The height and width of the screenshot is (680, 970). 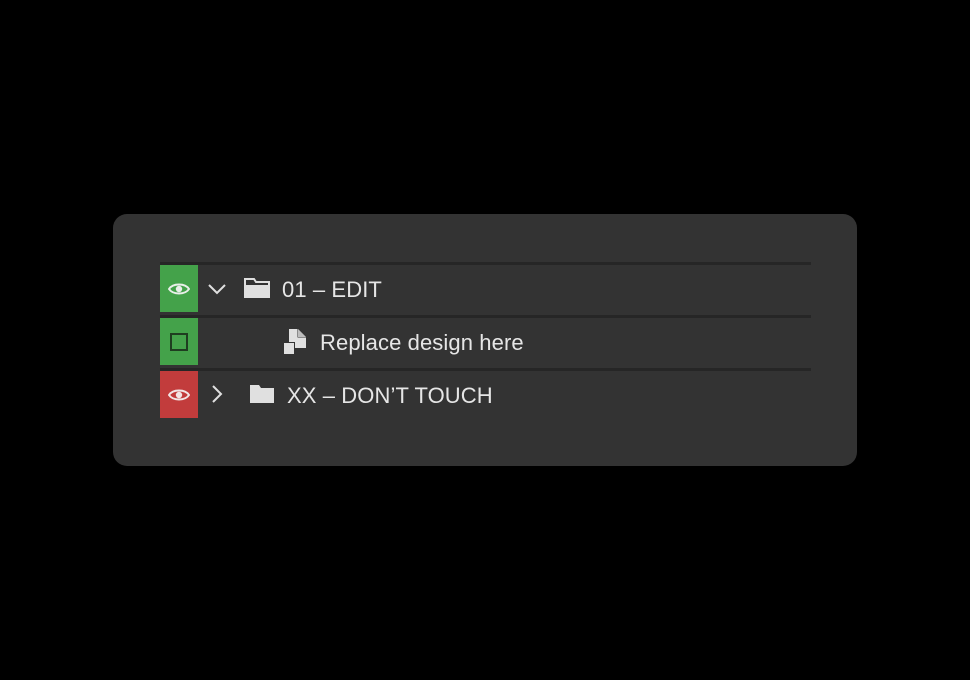 What do you see at coordinates (257, 288) in the screenshot?
I see `folder-open-icon` at bounding box center [257, 288].